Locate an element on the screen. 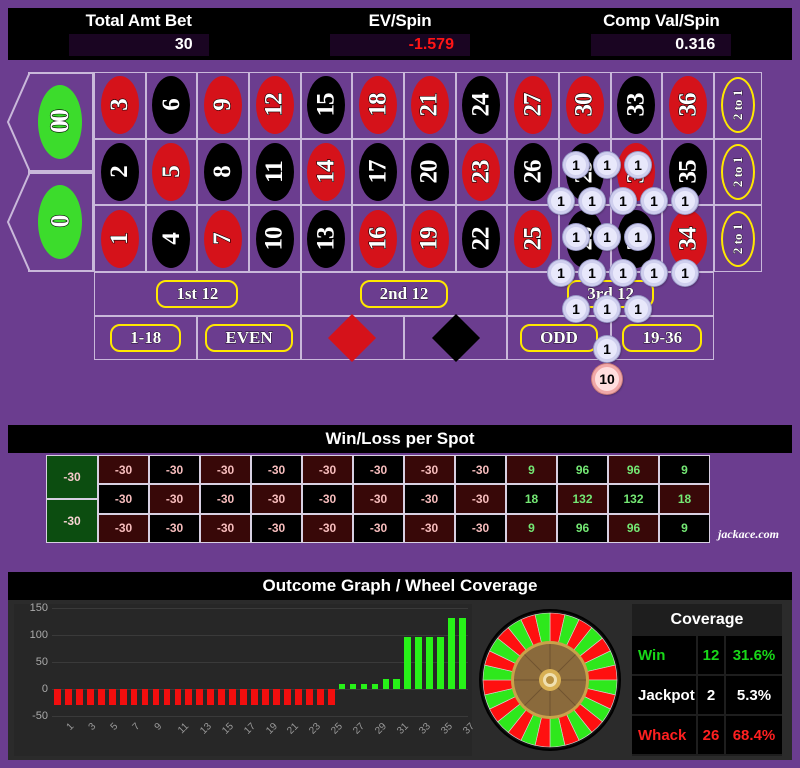 This screenshot has width=800, height=768. bet-even: EVEN is located at coordinates (249, 338).